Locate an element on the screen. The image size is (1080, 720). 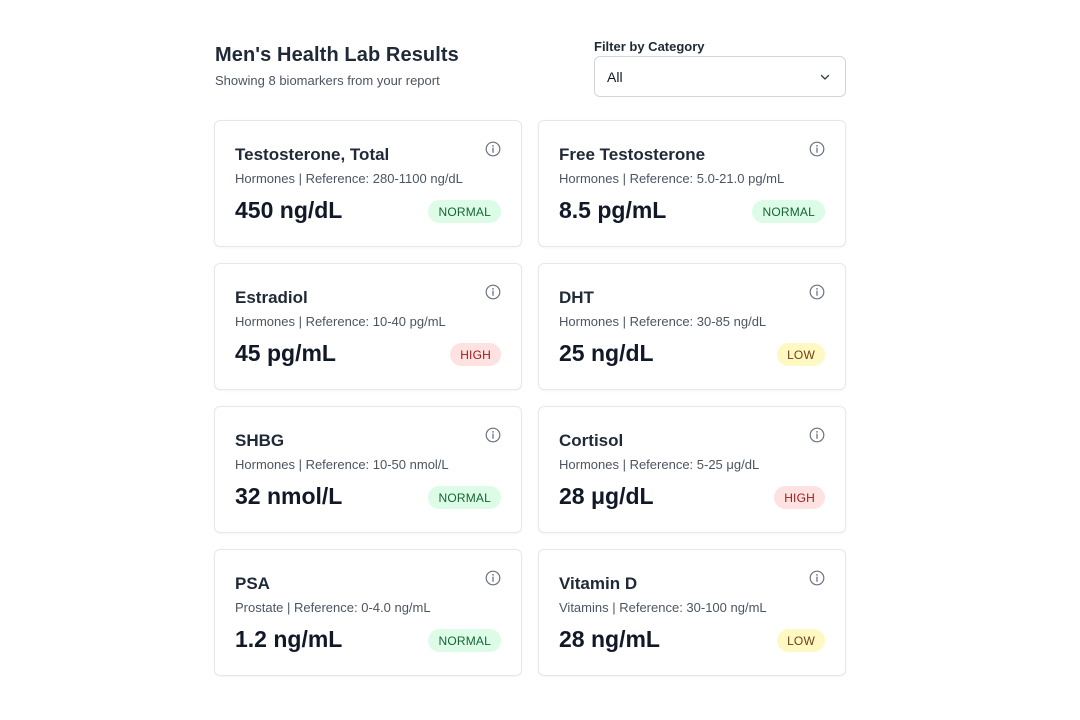
biomarker-reference: Hormones | Reference: 10-50 nmol/L is located at coordinates (342, 464).